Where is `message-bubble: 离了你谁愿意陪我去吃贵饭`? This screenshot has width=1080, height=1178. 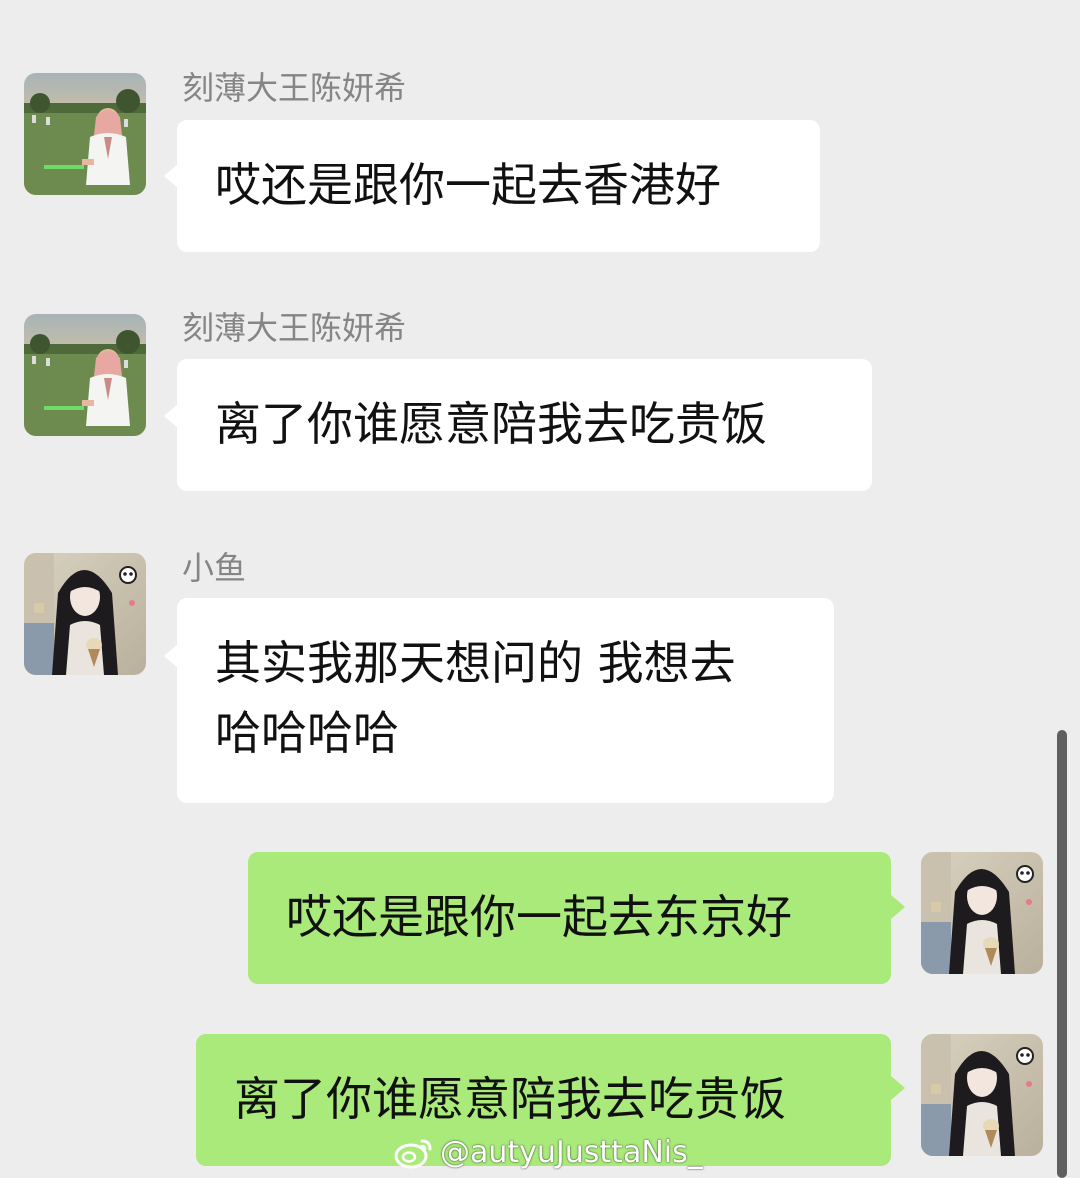 message-bubble: 离了你谁愿意陪我去吃贵饭 is located at coordinates (524, 425).